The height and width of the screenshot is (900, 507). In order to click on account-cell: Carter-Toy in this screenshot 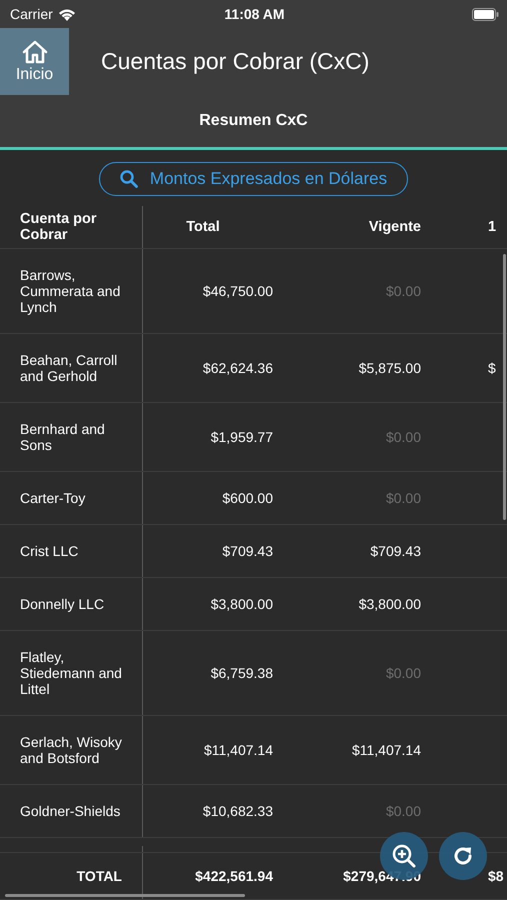, I will do `click(71, 498)`.